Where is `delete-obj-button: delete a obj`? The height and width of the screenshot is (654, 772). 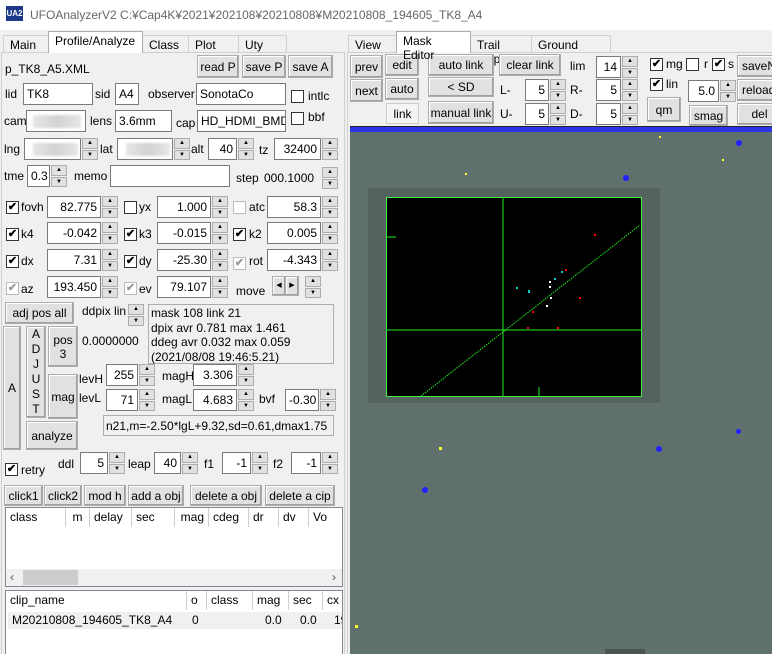 delete-obj-button: delete a obj is located at coordinates (226, 495).